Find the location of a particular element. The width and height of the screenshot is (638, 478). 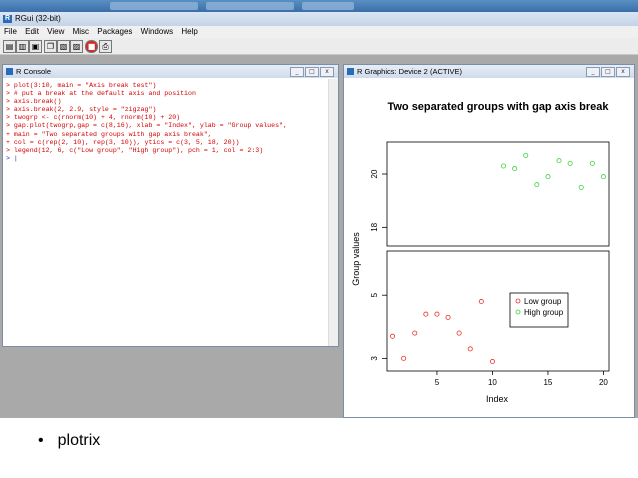

slide-bullet: • plotrix is located at coordinates (69, 441).